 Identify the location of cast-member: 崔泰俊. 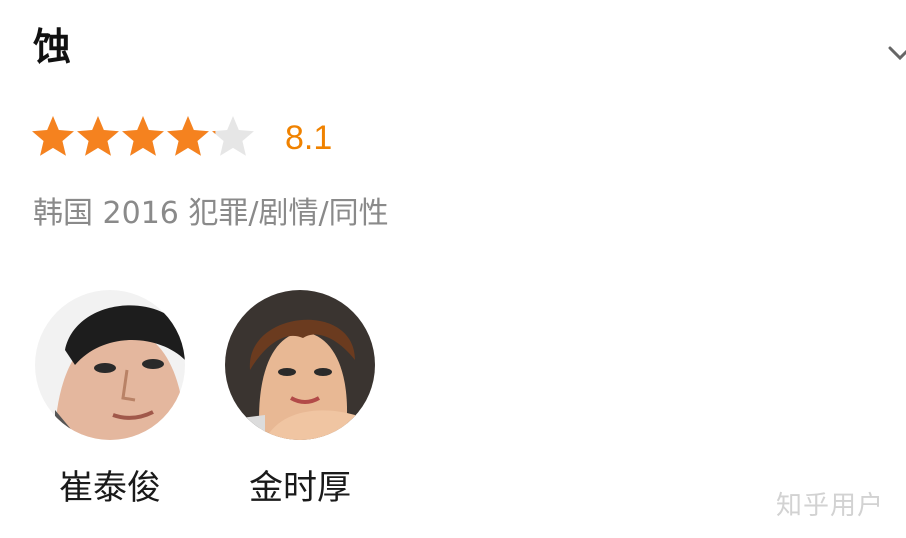
(110, 399).